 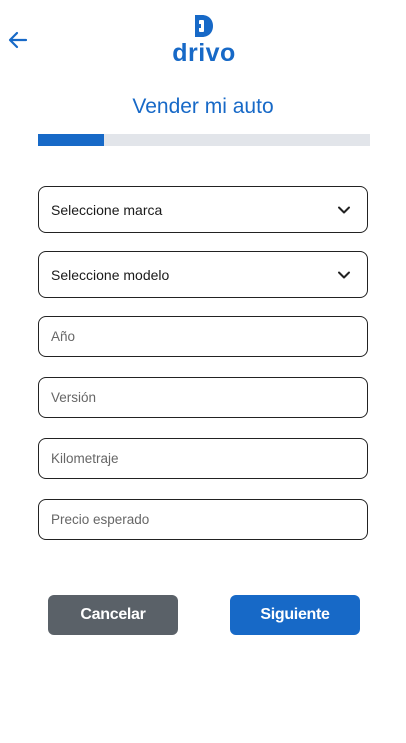 What do you see at coordinates (203, 336) in the screenshot?
I see `year-input: Año` at bounding box center [203, 336].